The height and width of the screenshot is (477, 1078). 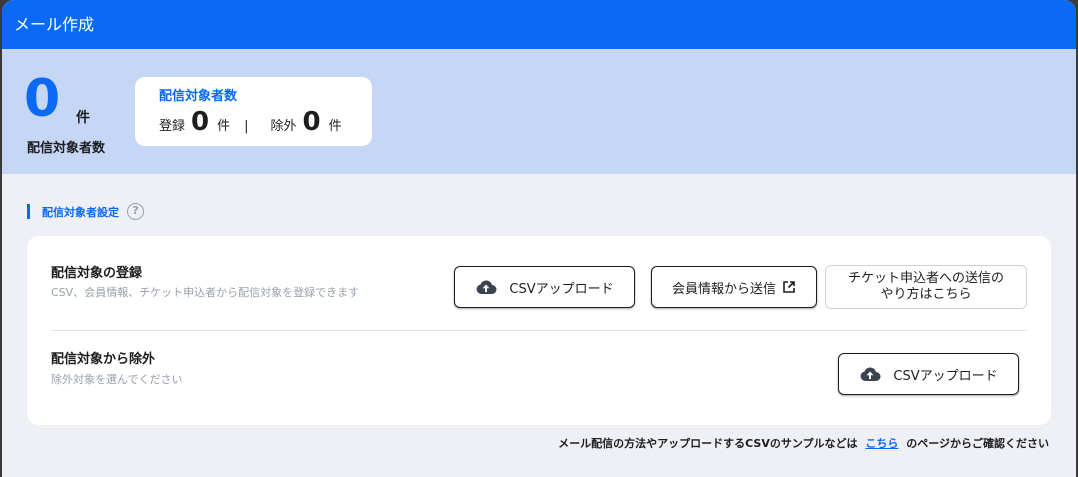 What do you see at coordinates (789, 287) in the screenshot?
I see `external-link-icon` at bounding box center [789, 287].